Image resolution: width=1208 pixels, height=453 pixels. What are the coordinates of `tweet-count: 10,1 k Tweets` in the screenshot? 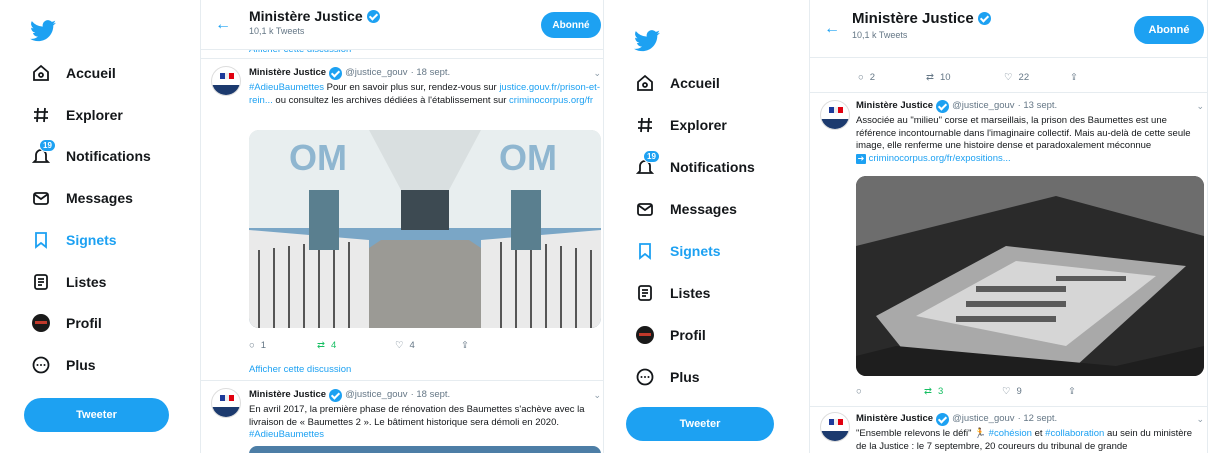 It's located at (277, 31).